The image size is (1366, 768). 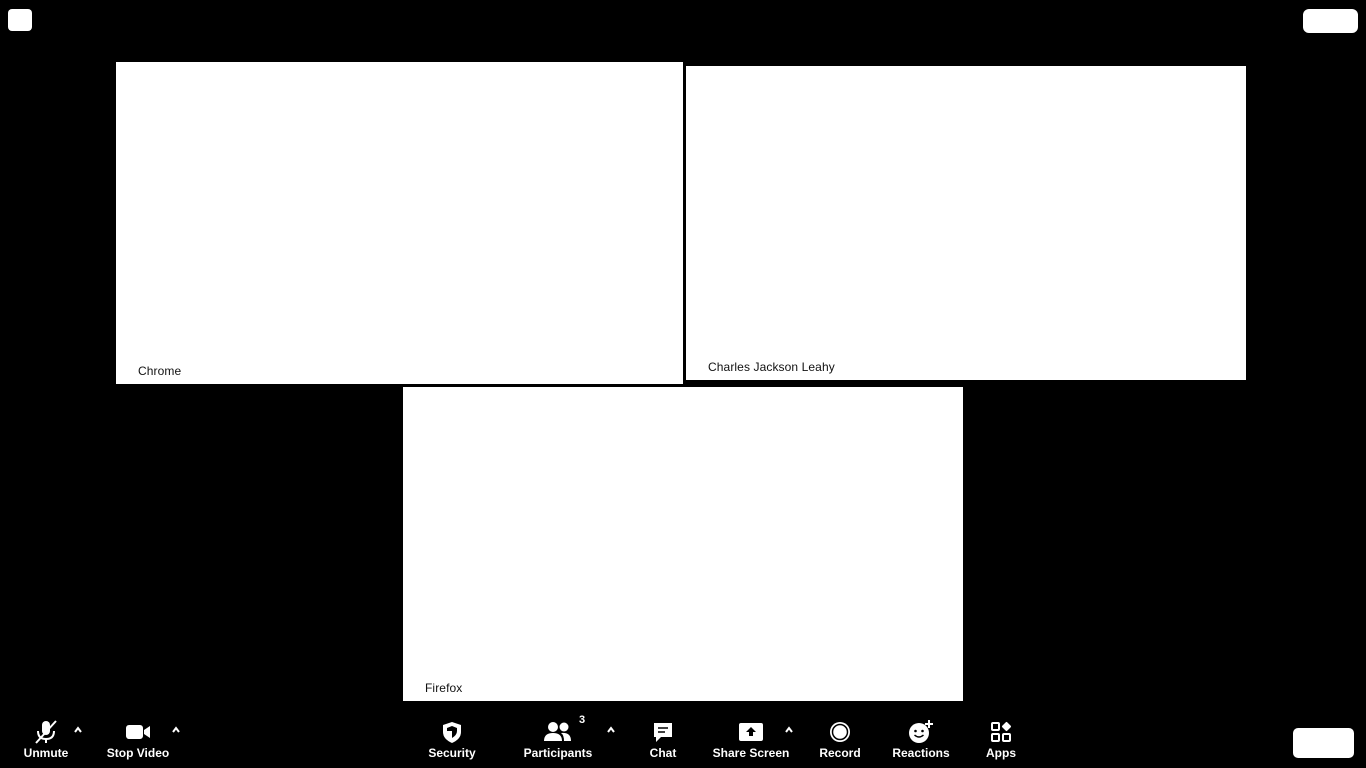 I want to click on participant-name: Chrome, so click(x=160, y=371).